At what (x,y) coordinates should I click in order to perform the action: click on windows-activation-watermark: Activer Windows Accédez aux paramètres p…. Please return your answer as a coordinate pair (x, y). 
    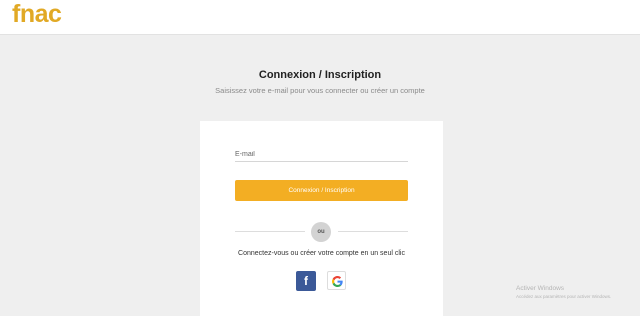
    Looking at the image, I should click on (563, 292).